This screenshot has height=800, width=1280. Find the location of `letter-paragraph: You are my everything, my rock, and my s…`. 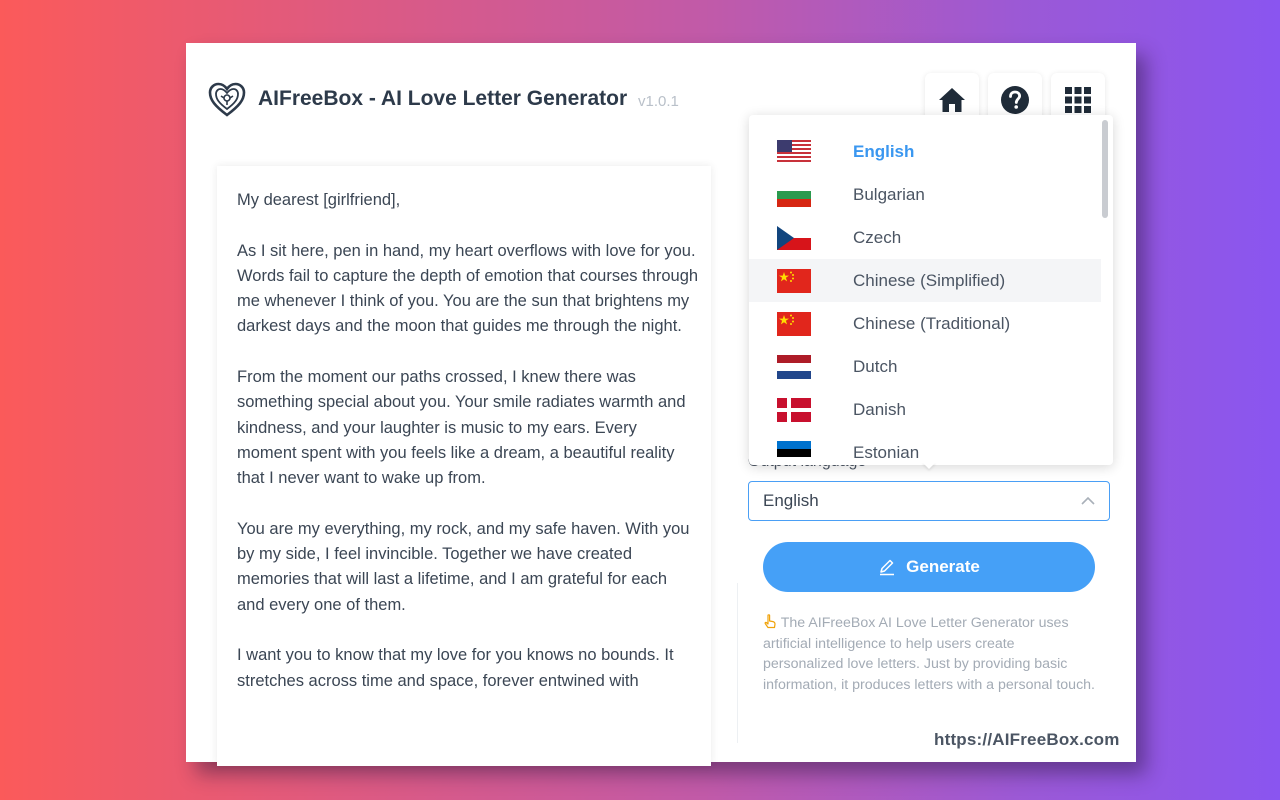

letter-paragraph: You are my everything, my rock, and my s… is located at coordinates (463, 566).